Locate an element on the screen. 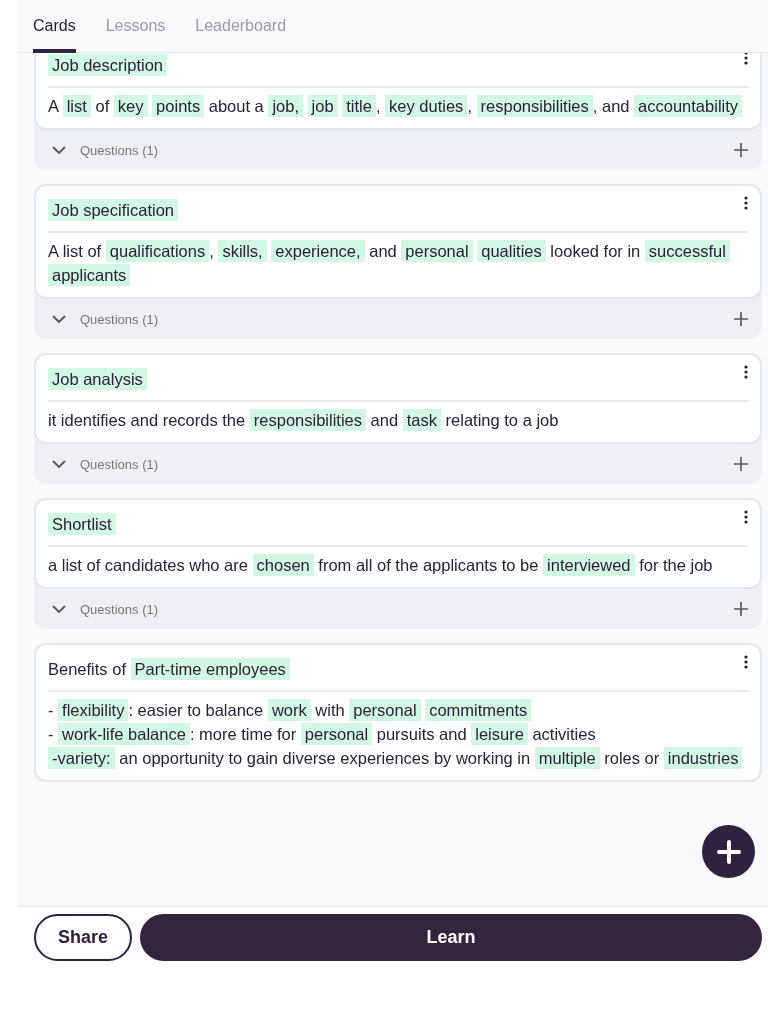 This screenshot has width=768, height=1024. card-back-text: A list of key points about a job, job title , key duties , responsibilities , and accountability is located at coordinates (398, 106).